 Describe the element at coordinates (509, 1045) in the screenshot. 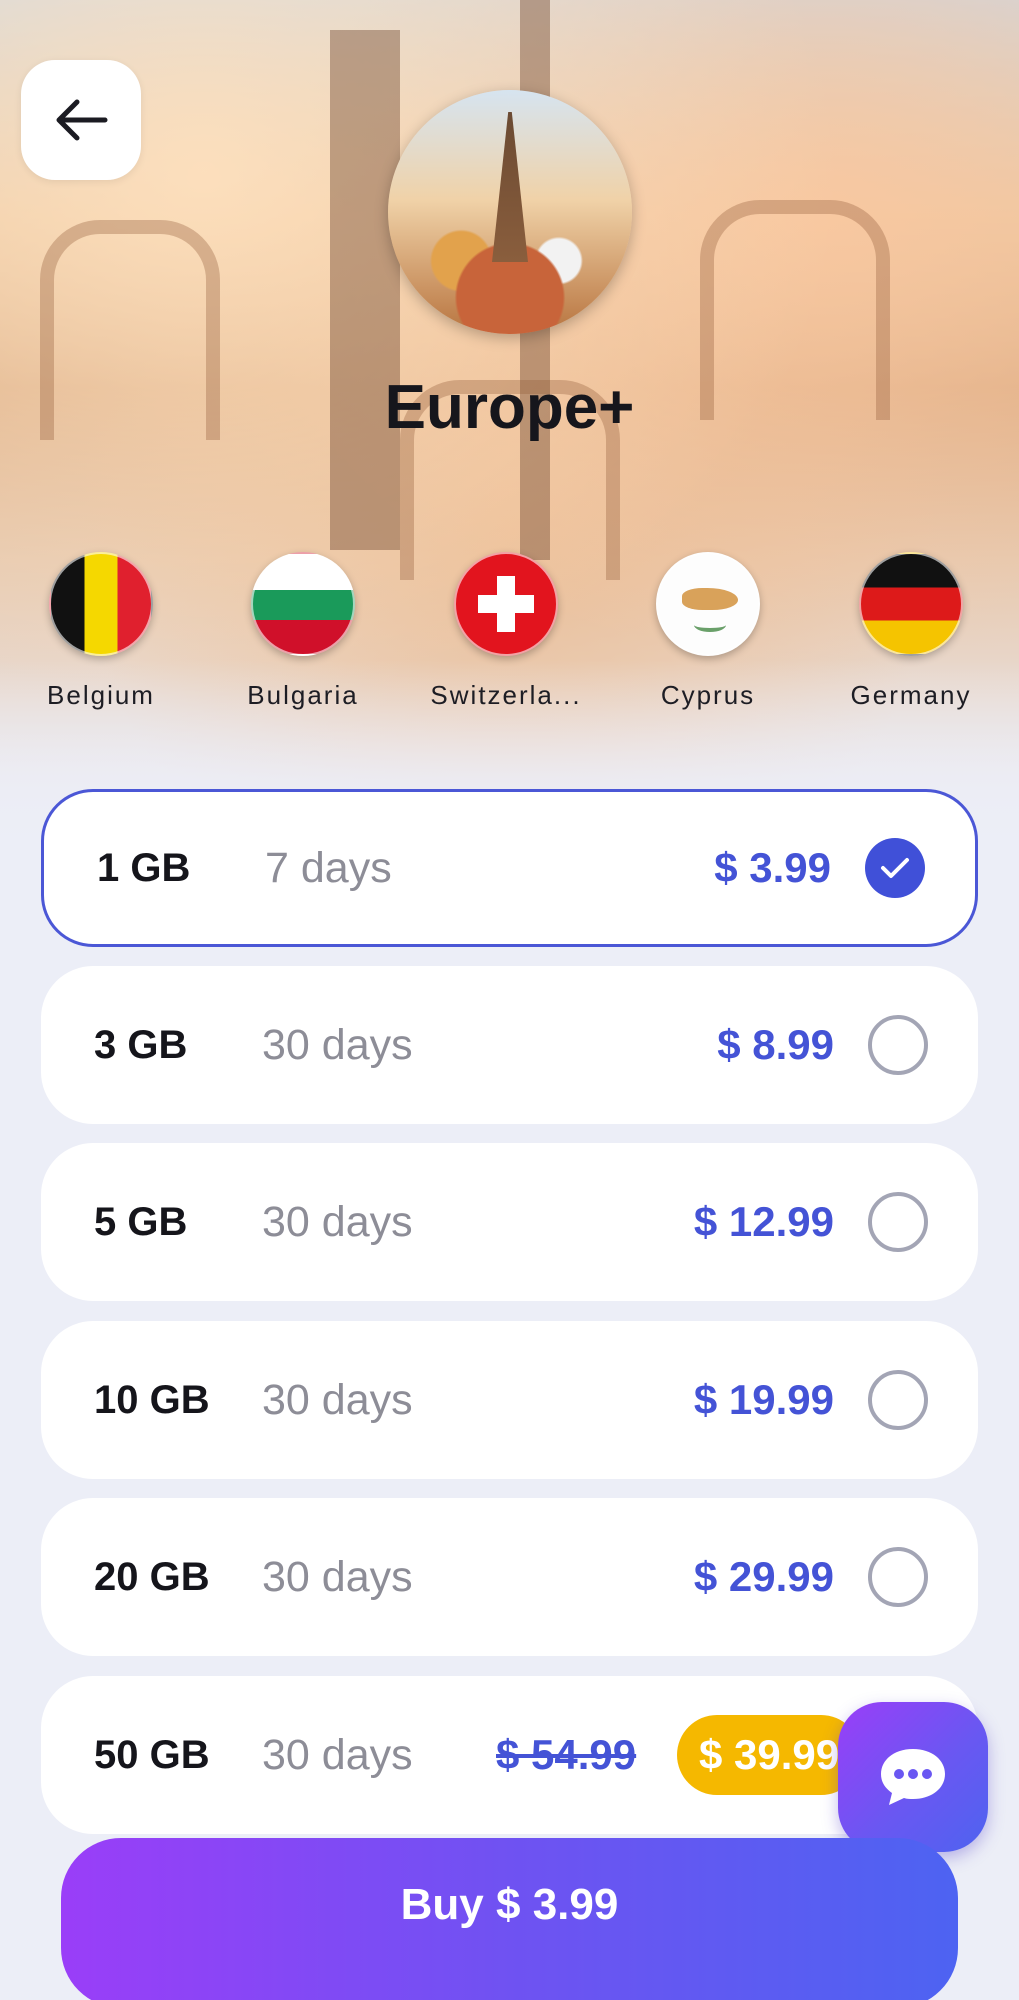

I see `plan-option-3gb: 3 GB 30 days $ 8.99` at that location.